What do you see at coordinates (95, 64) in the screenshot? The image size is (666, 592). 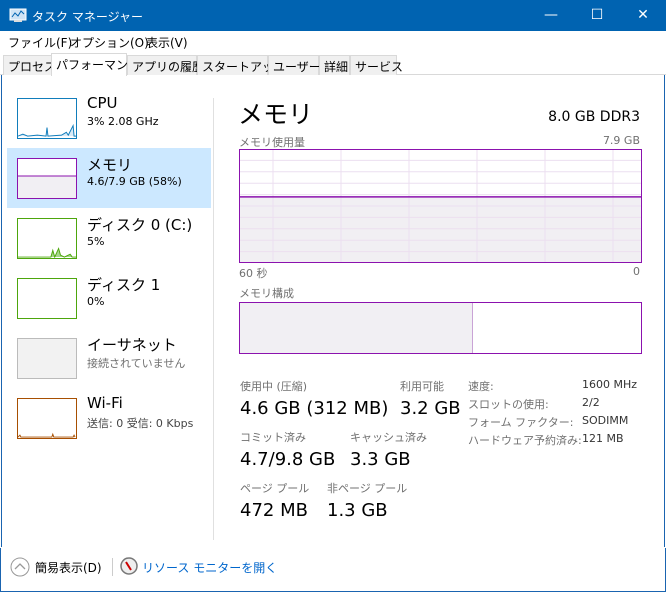 I see `tab-performance: パフォーマンス` at bounding box center [95, 64].